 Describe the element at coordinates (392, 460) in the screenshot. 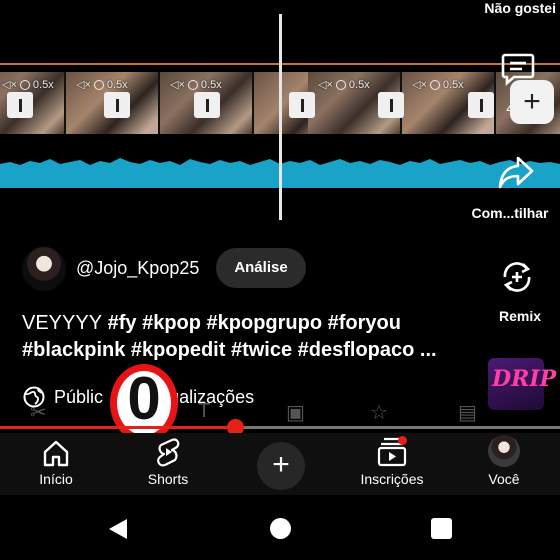

I see `nav-subscriptions: Inscrições` at that location.